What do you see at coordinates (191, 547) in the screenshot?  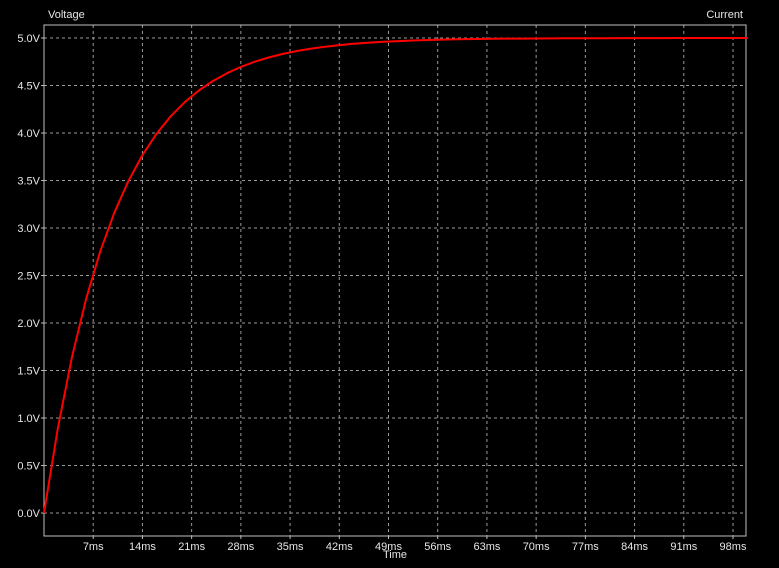 I see `x-tick-label: 21ms` at bounding box center [191, 547].